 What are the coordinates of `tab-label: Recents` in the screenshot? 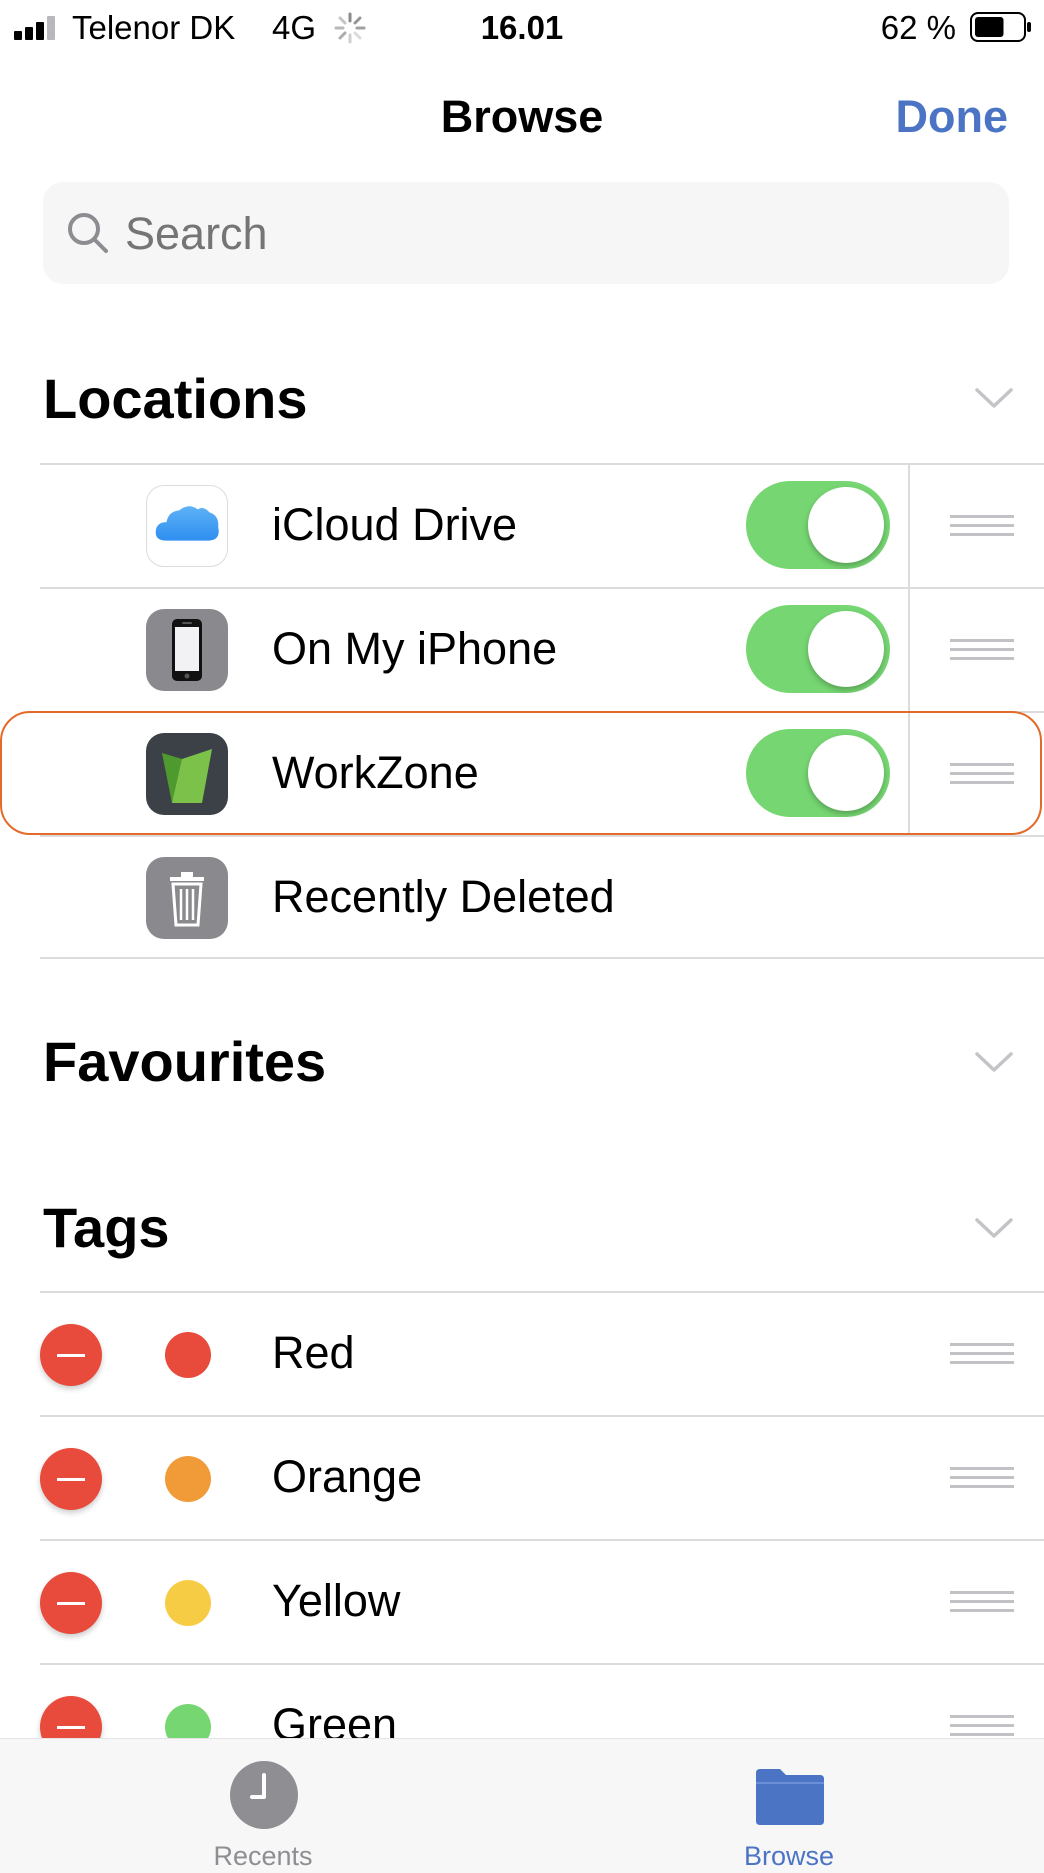 It's located at (263, 1856).